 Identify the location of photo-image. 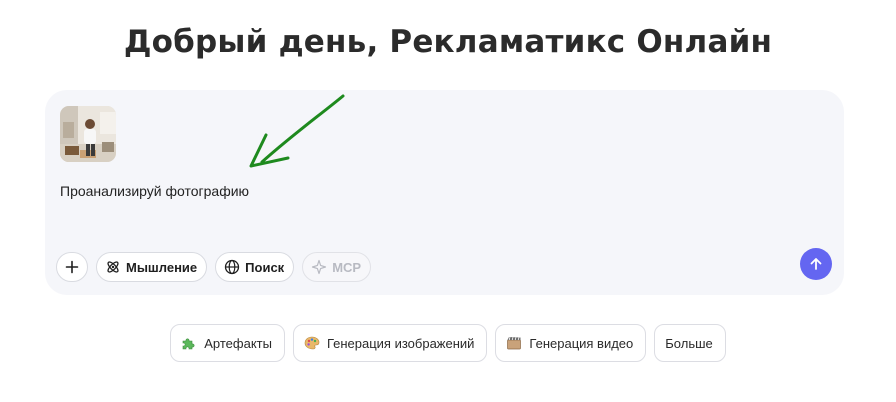
(88, 134).